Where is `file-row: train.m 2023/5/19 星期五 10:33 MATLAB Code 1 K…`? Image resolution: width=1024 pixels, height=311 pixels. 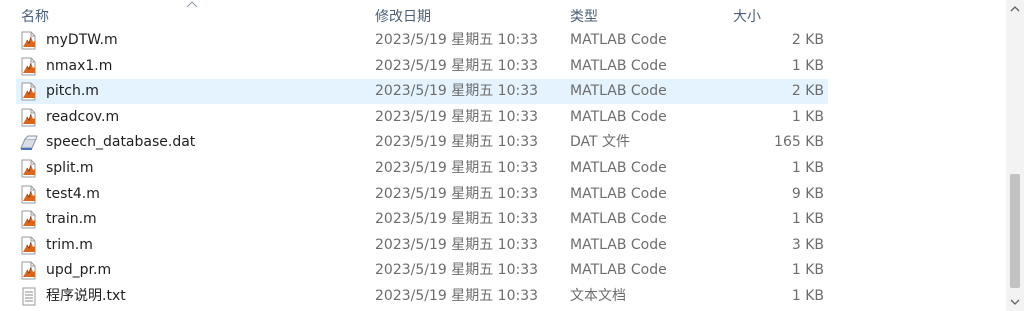
file-row: train.m 2023/5/19 星期五 10:33 MATLAB Code 1 K… is located at coordinates (422, 219).